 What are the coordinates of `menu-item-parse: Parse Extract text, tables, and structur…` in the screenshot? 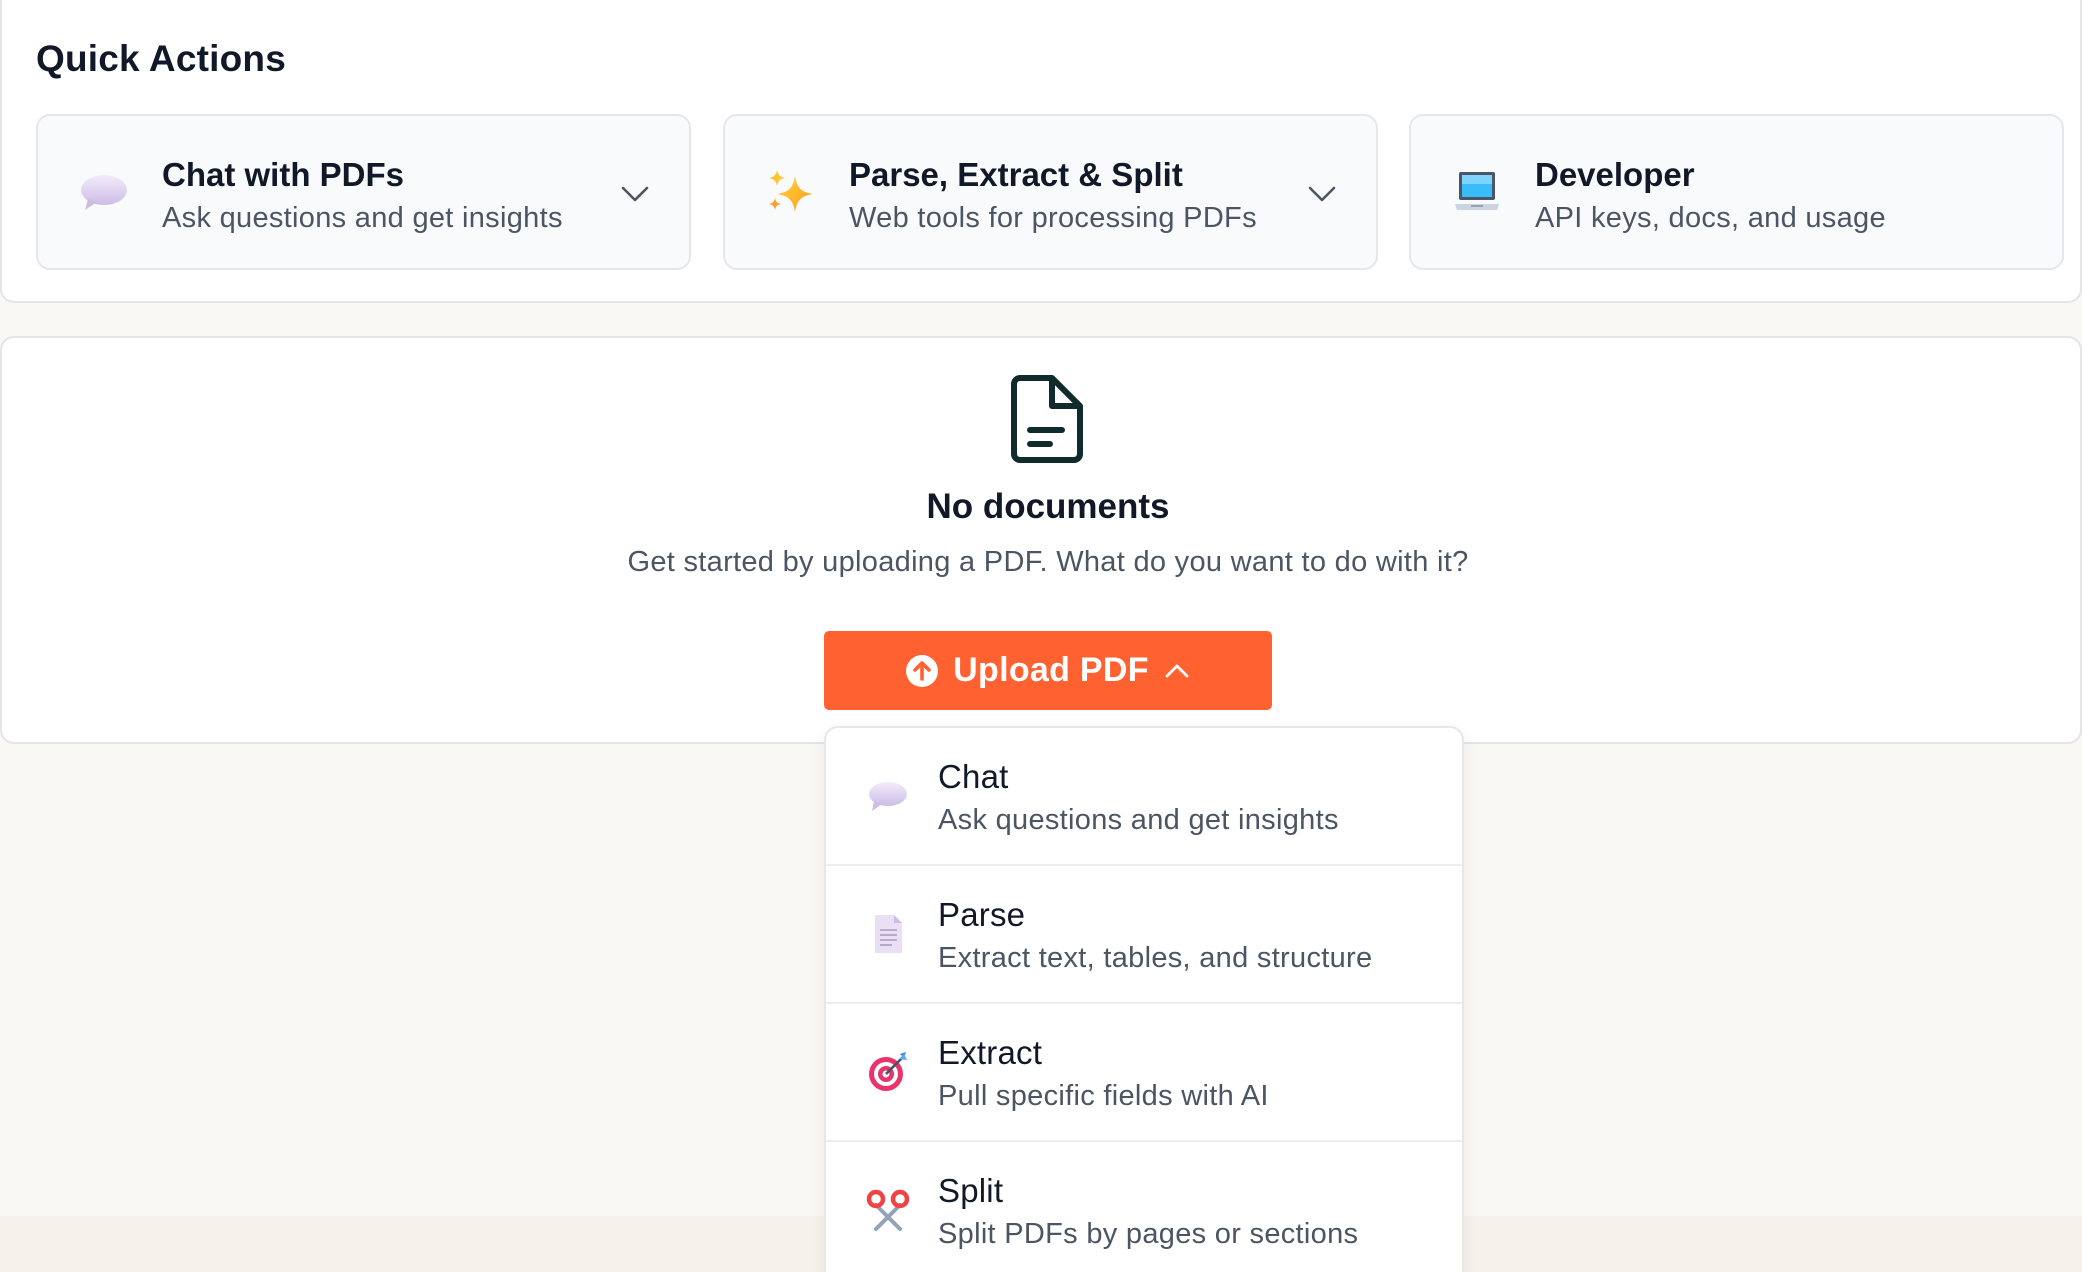 It's located at (1144, 935).